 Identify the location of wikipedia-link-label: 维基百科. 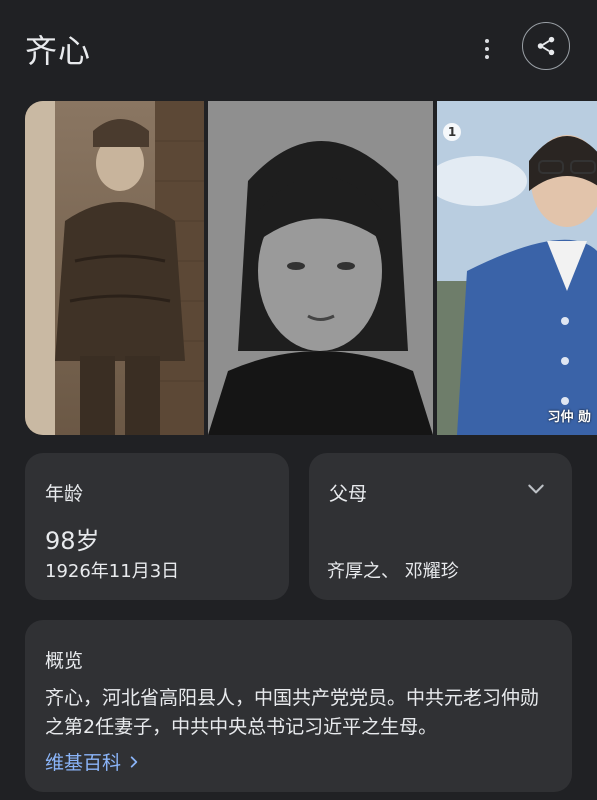
(83, 763).